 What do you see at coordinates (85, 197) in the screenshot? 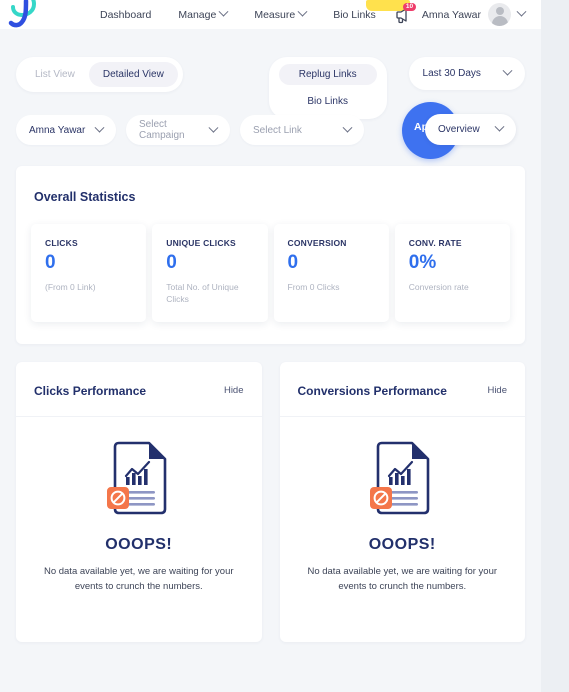
I see `overall-statistics-title: Overall Statistics` at bounding box center [85, 197].